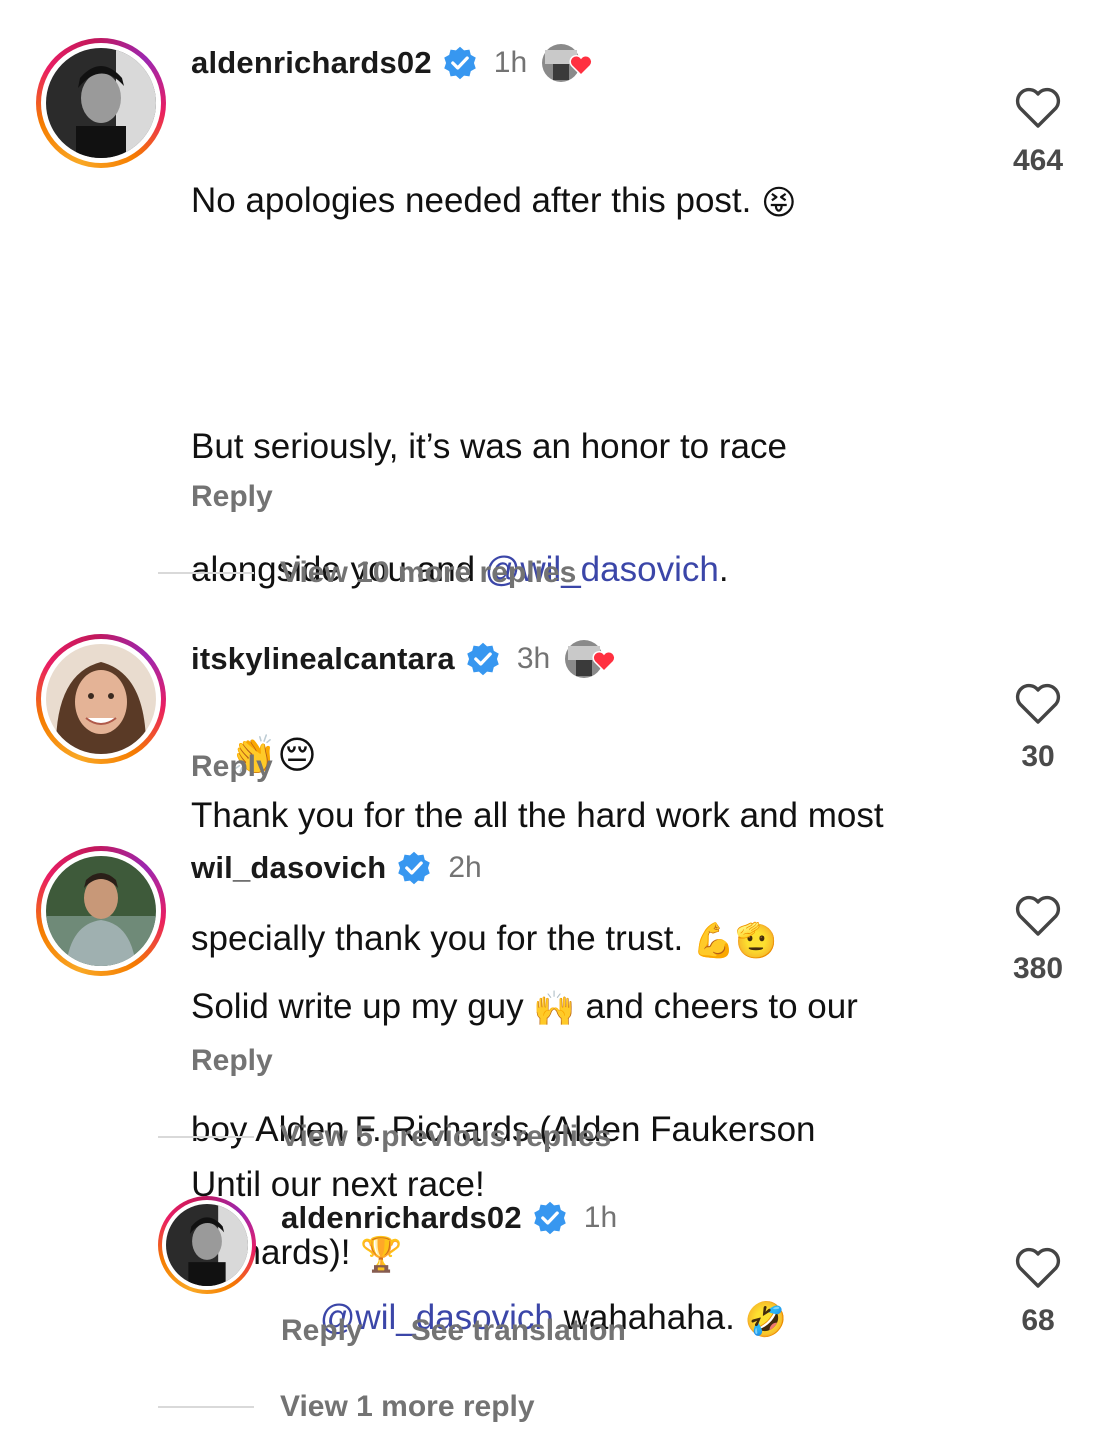 The height and width of the screenshot is (1447, 1120). Describe the element at coordinates (779, 202) in the screenshot. I see `squinting-tongue-emoji: 😝` at that location.